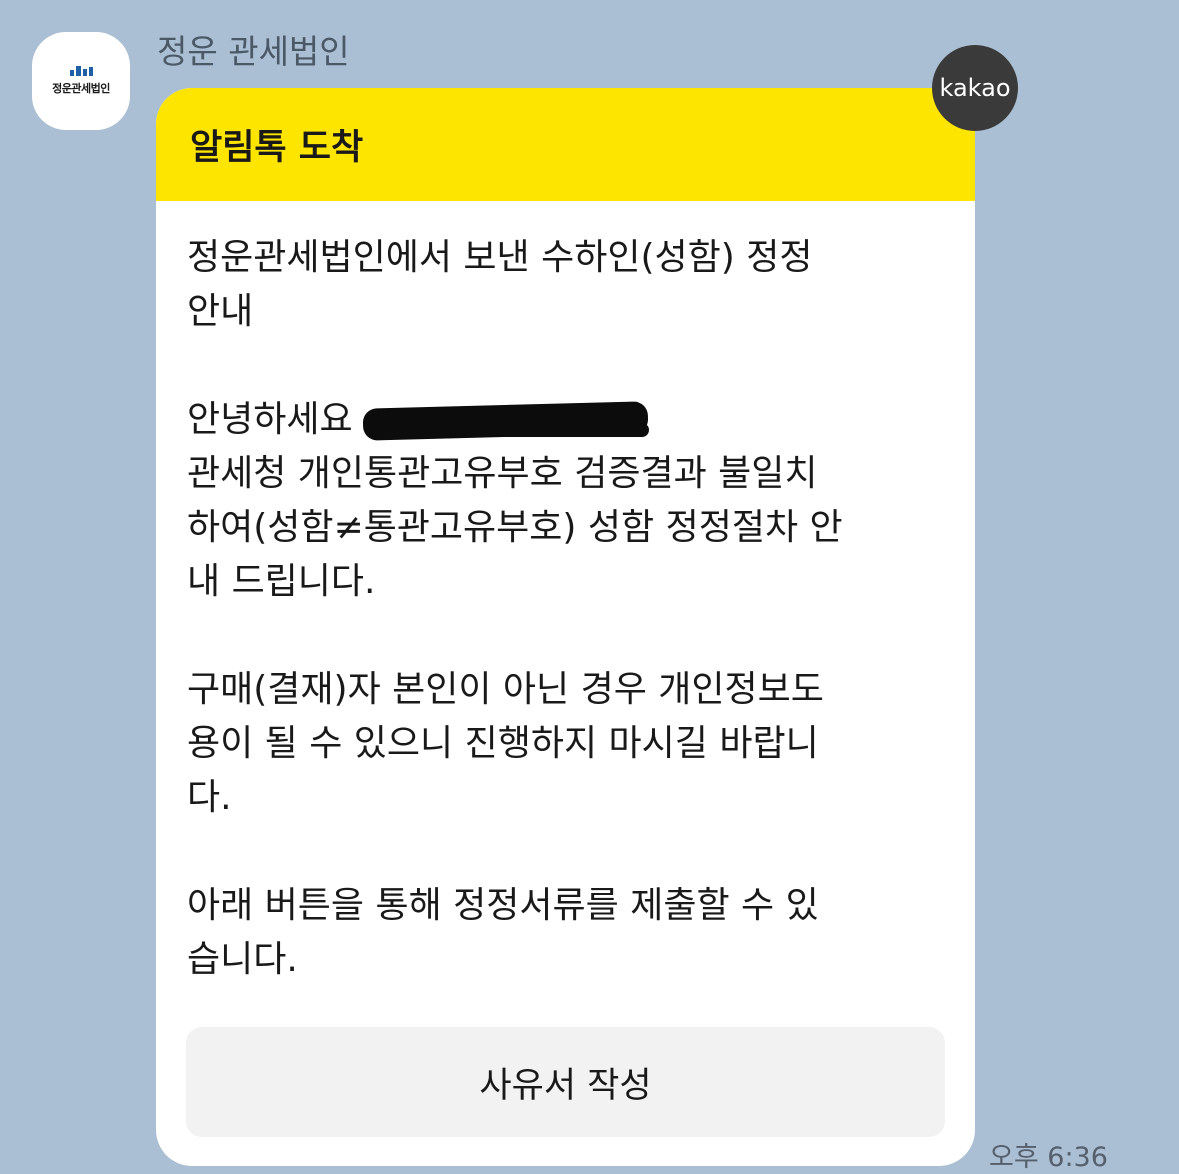 This screenshot has width=1179, height=1174. What do you see at coordinates (502, 473) in the screenshot?
I see `message-line: 관세청 개인통관고유부호 검증결과 불일치` at bounding box center [502, 473].